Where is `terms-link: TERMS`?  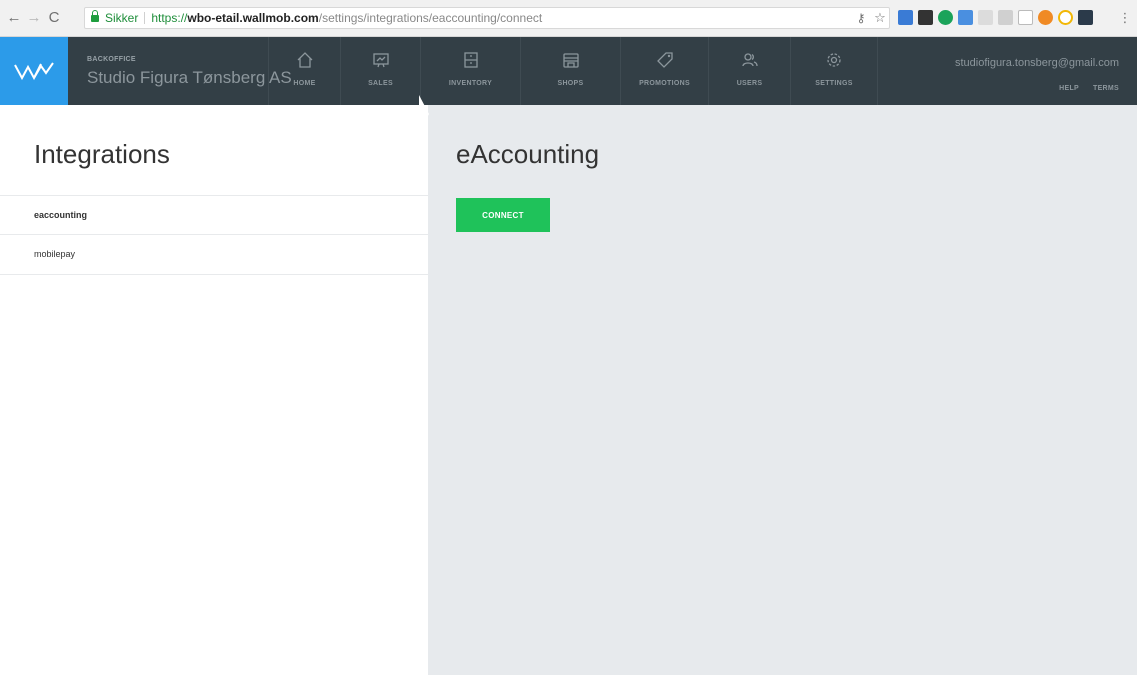 terms-link: TERMS is located at coordinates (1106, 88).